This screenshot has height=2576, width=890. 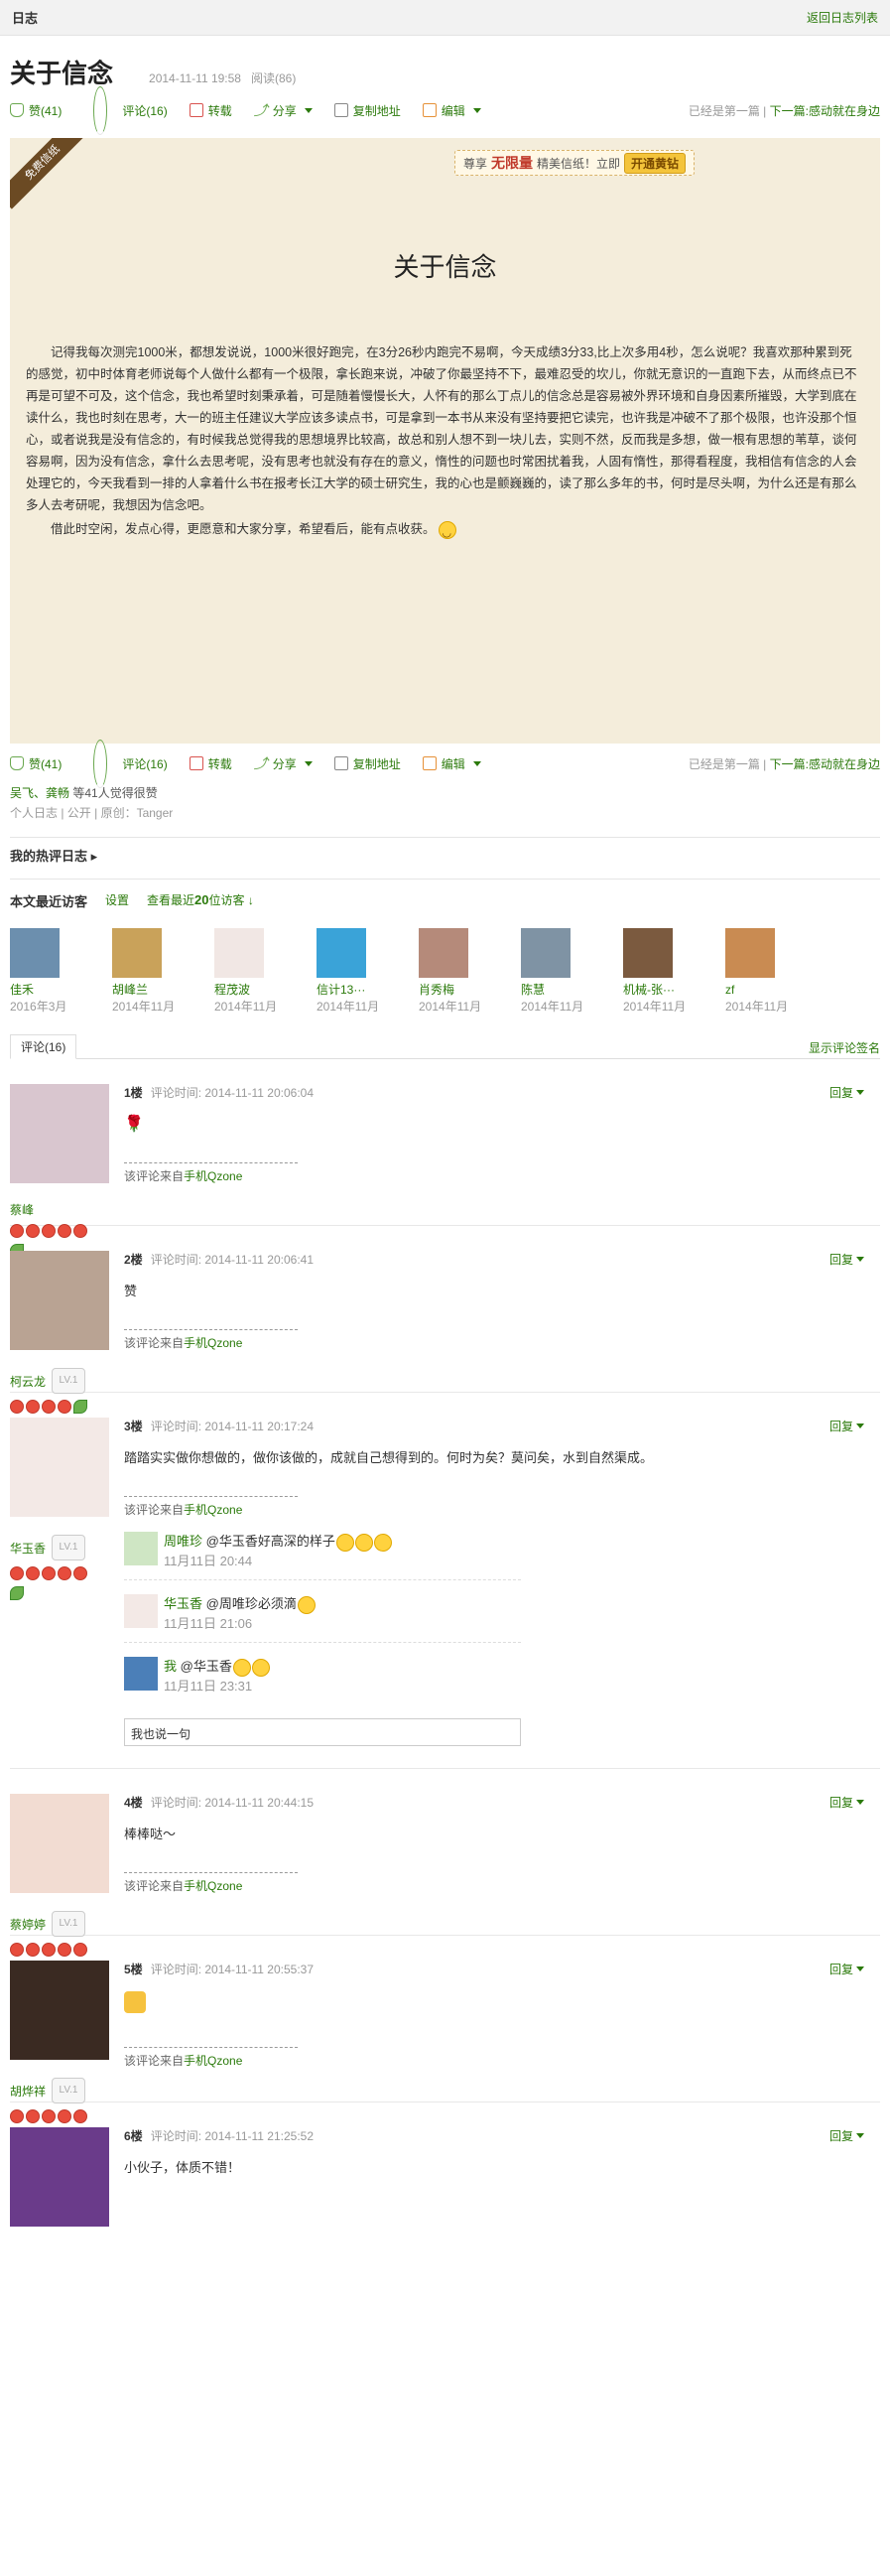 I want to click on copy-icon, so click(x=340, y=110).